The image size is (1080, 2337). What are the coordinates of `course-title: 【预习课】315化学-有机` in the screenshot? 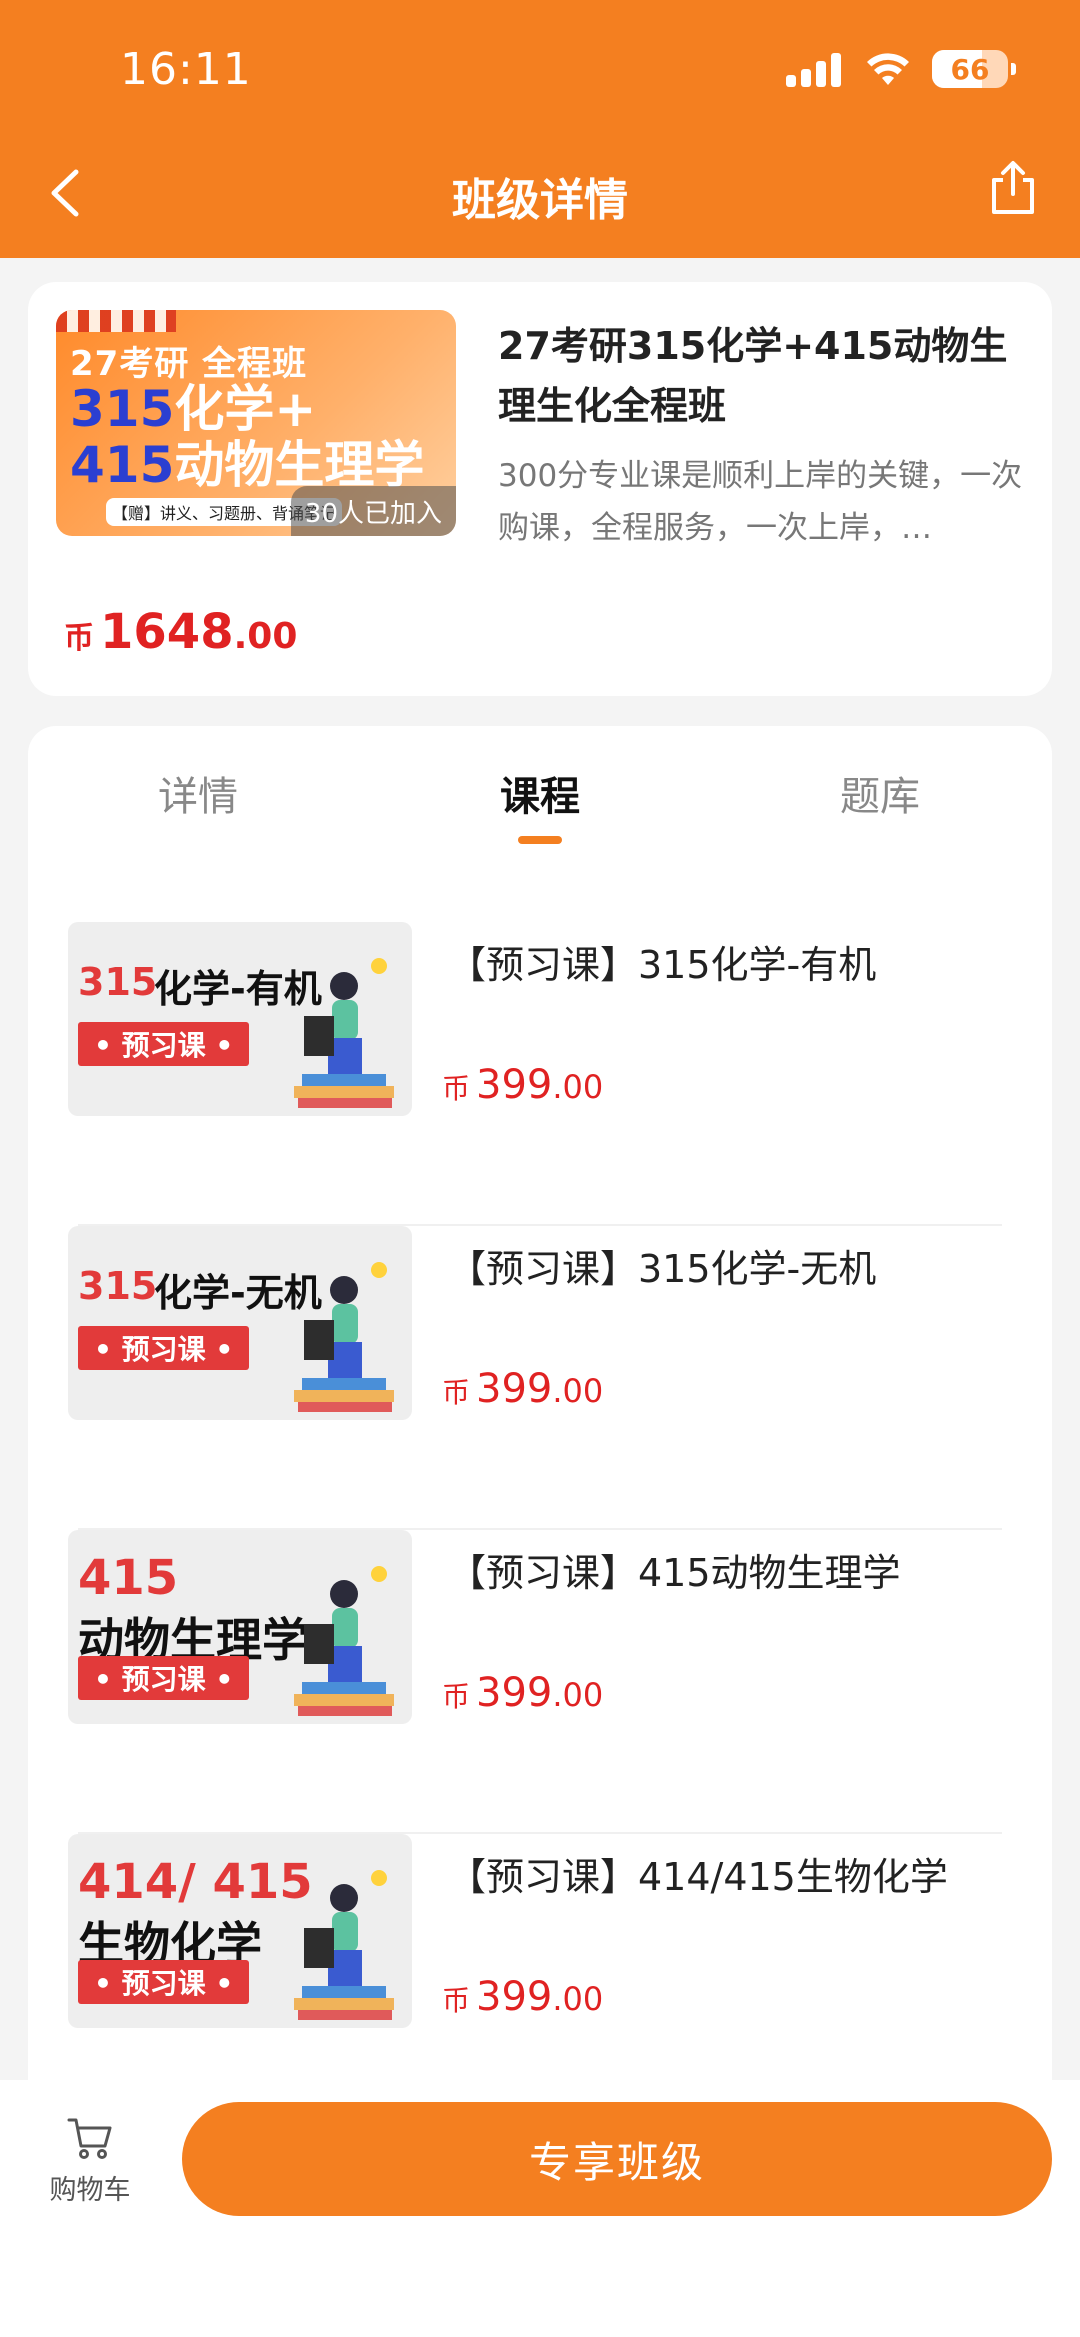 It's located at (662, 965).